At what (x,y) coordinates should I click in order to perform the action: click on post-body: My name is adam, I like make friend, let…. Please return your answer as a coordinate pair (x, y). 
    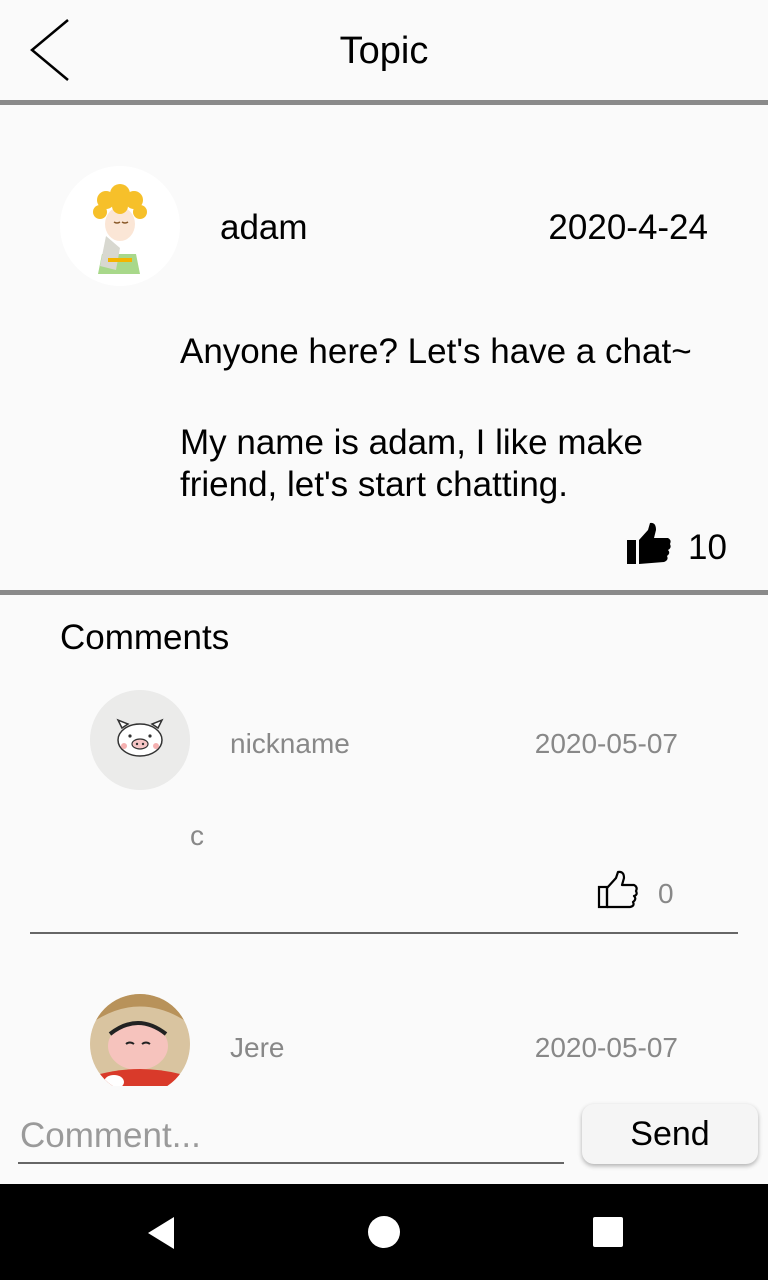
    Looking at the image, I should click on (411, 463).